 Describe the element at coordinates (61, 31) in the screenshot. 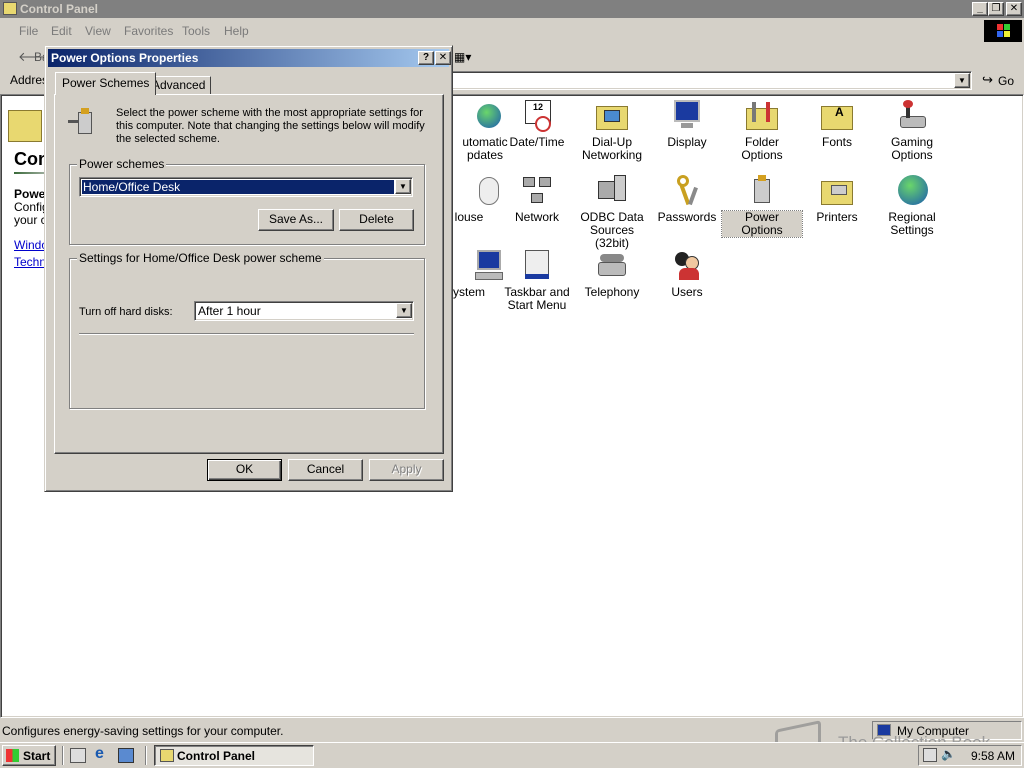

I see `menu-edit: Edit` at that location.